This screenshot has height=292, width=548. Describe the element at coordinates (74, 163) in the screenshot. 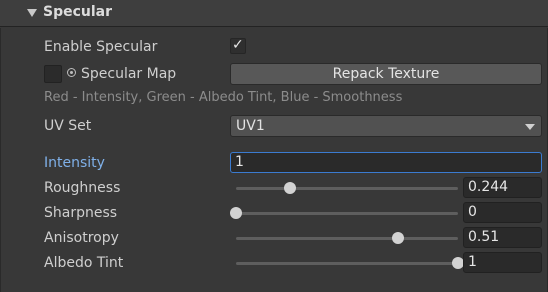

I see `intensity-label: Intensity` at that location.